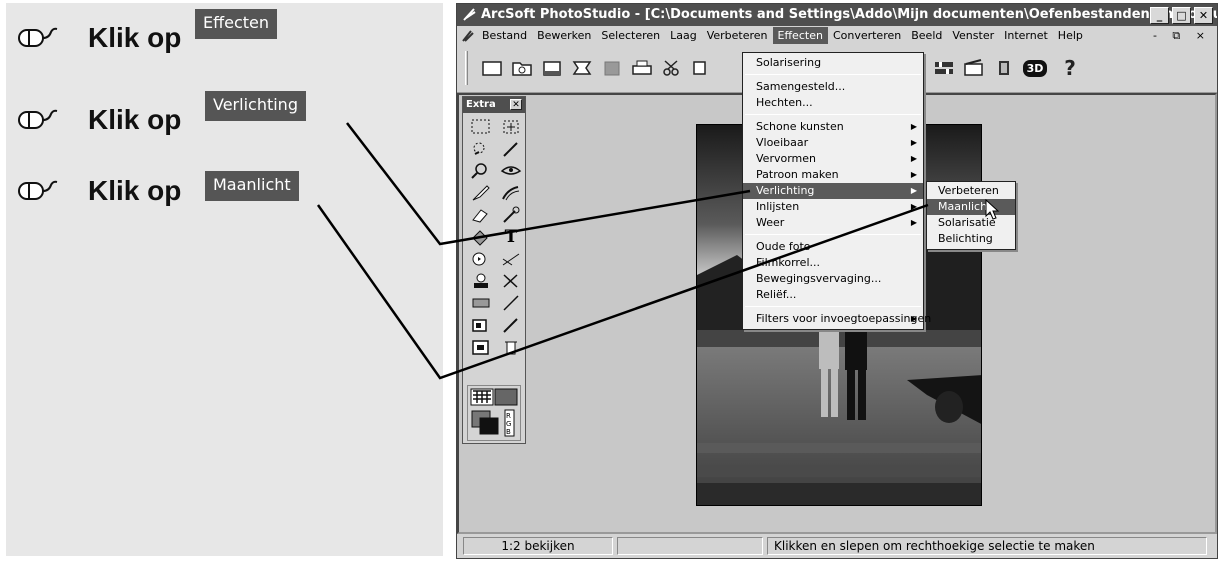 This screenshot has width=1223, height=562. I want to click on menu-beeld: Beeld, so click(926, 35).